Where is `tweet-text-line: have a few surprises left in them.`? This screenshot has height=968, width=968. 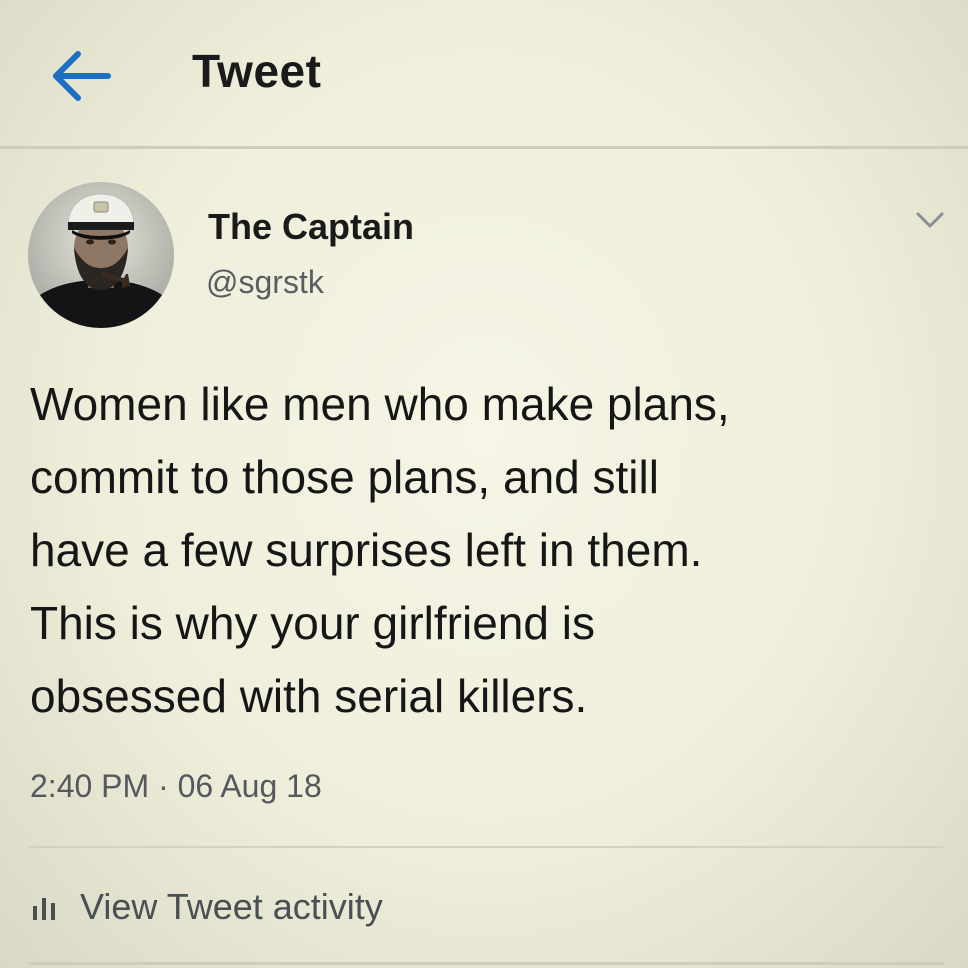 tweet-text-line: have a few surprises left in them. is located at coordinates (366, 550).